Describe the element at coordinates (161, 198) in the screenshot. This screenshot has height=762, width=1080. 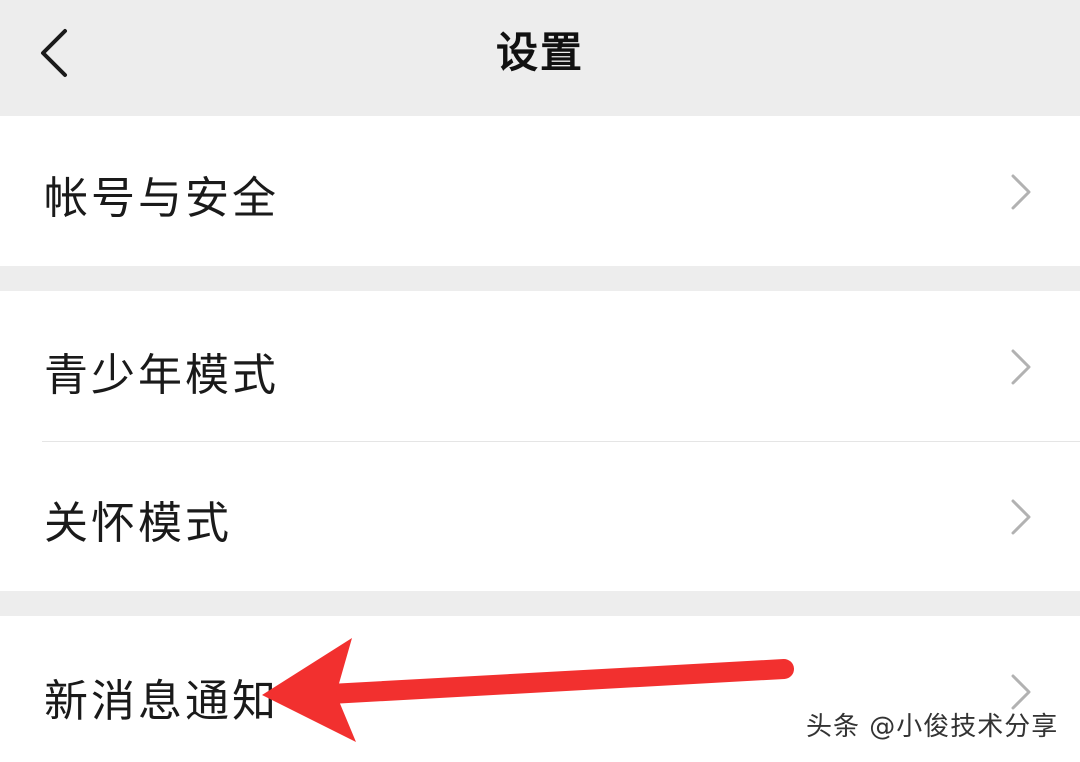
I see `account-security-label: 帐号与安全` at that location.